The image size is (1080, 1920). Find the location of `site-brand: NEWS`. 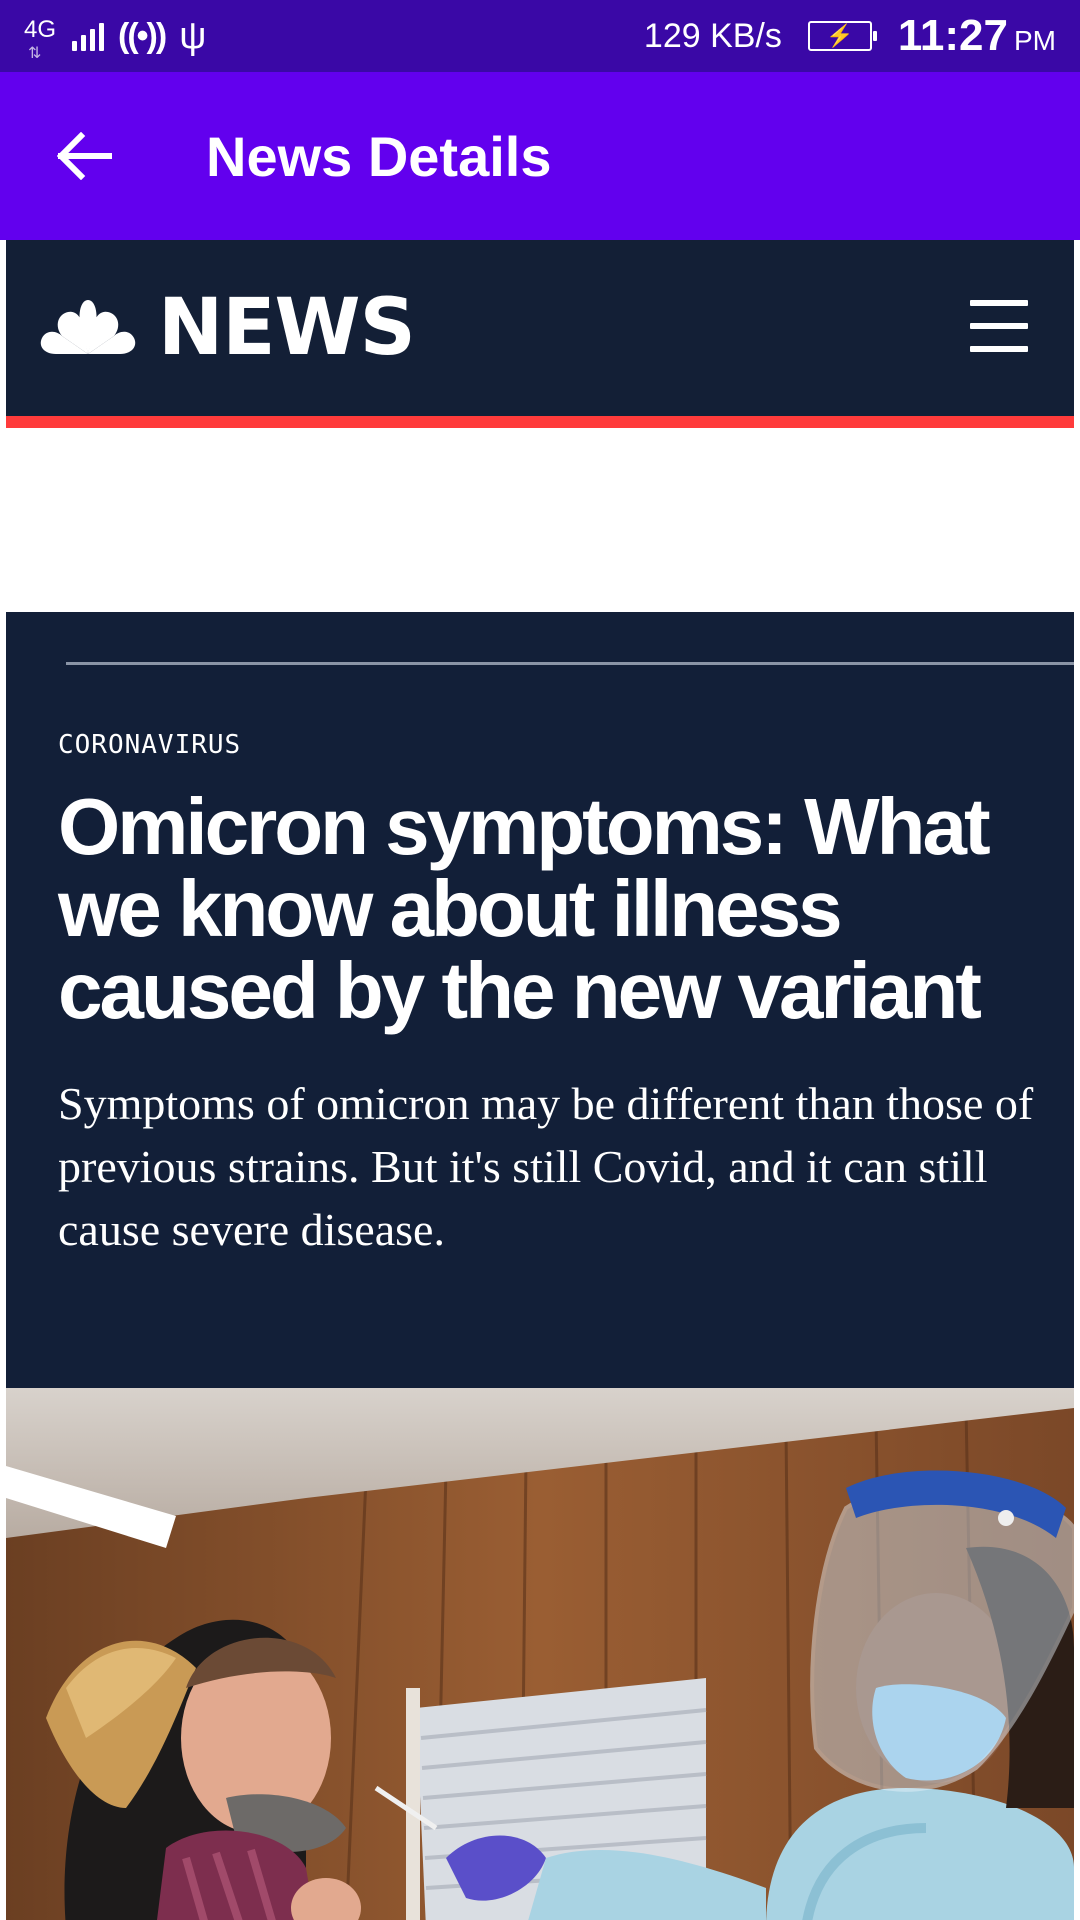

site-brand: NEWS is located at coordinates (287, 328).